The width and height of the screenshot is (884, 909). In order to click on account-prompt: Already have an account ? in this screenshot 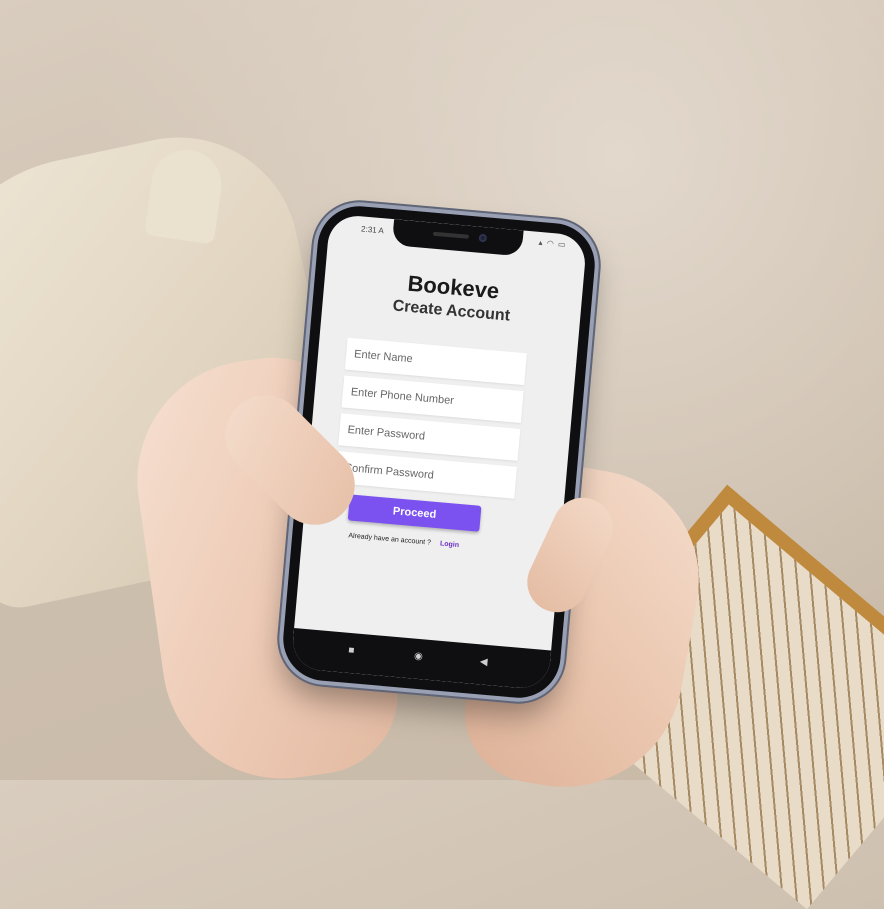, I will do `click(390, 539)`.